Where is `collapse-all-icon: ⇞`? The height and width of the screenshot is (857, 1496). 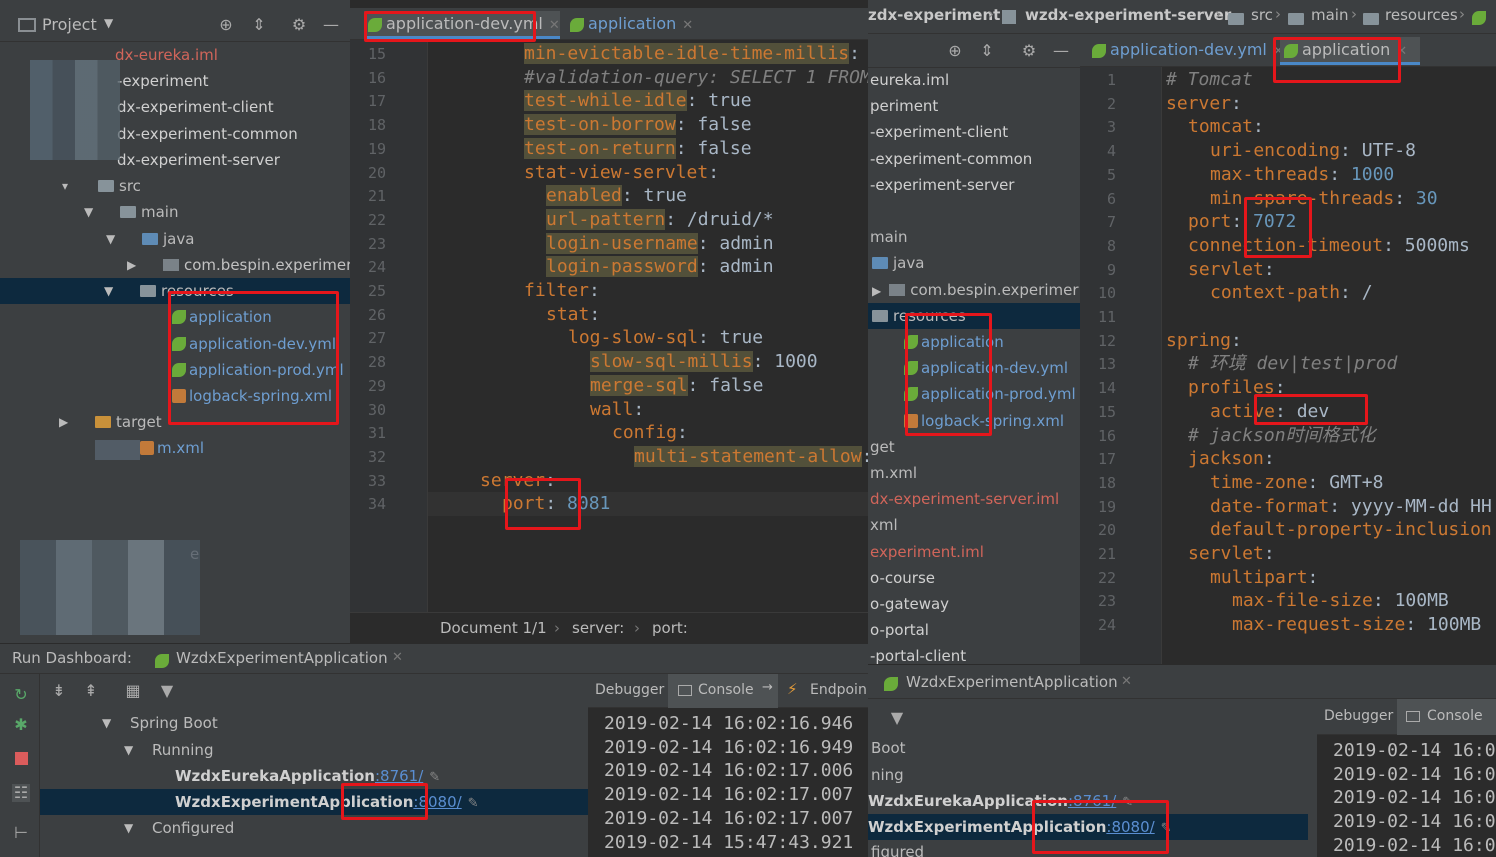 collapse-all-icon: ⇞ is located at coordinates (91, 691).